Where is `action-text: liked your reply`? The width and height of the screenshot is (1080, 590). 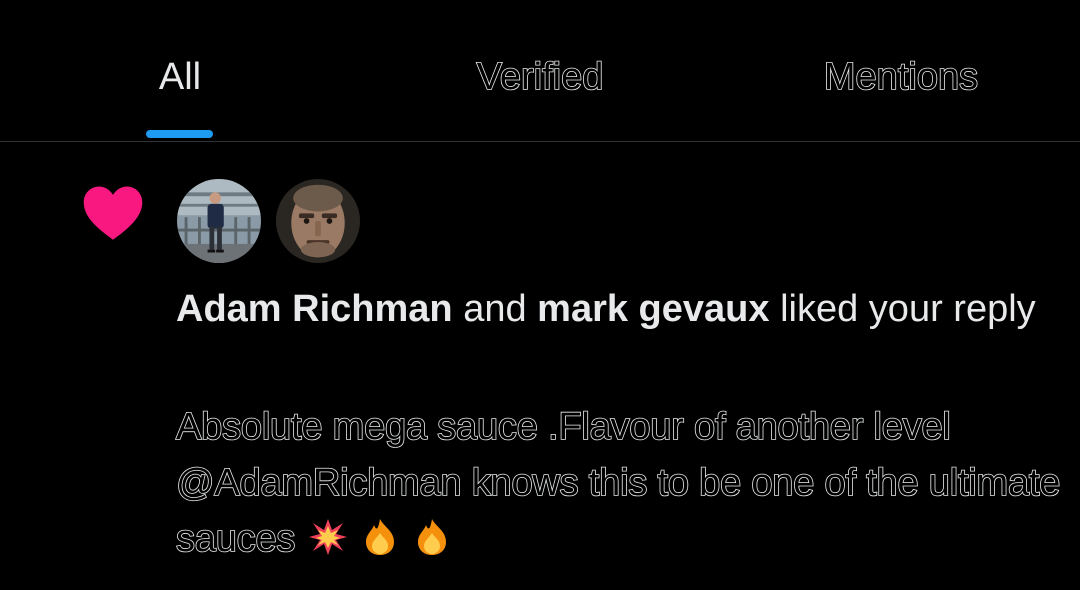
action-text: liked your reply is located at coordinates (908, 309).